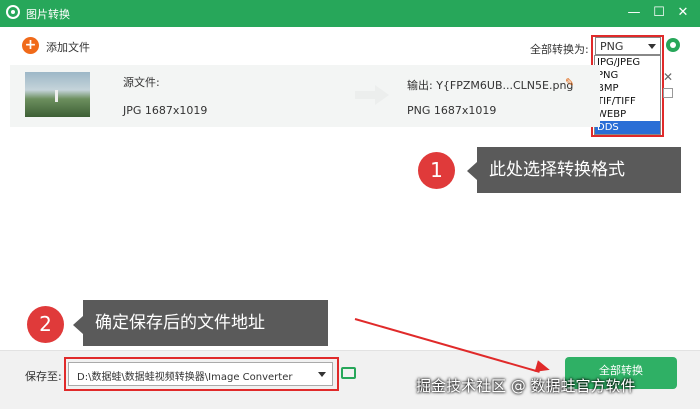 The height and width of the screenshot is (409, 700). What do you see at coordinates (57, 94) in the screenshot?
I see `image-thumbnail` at bounding box center [57, 94].